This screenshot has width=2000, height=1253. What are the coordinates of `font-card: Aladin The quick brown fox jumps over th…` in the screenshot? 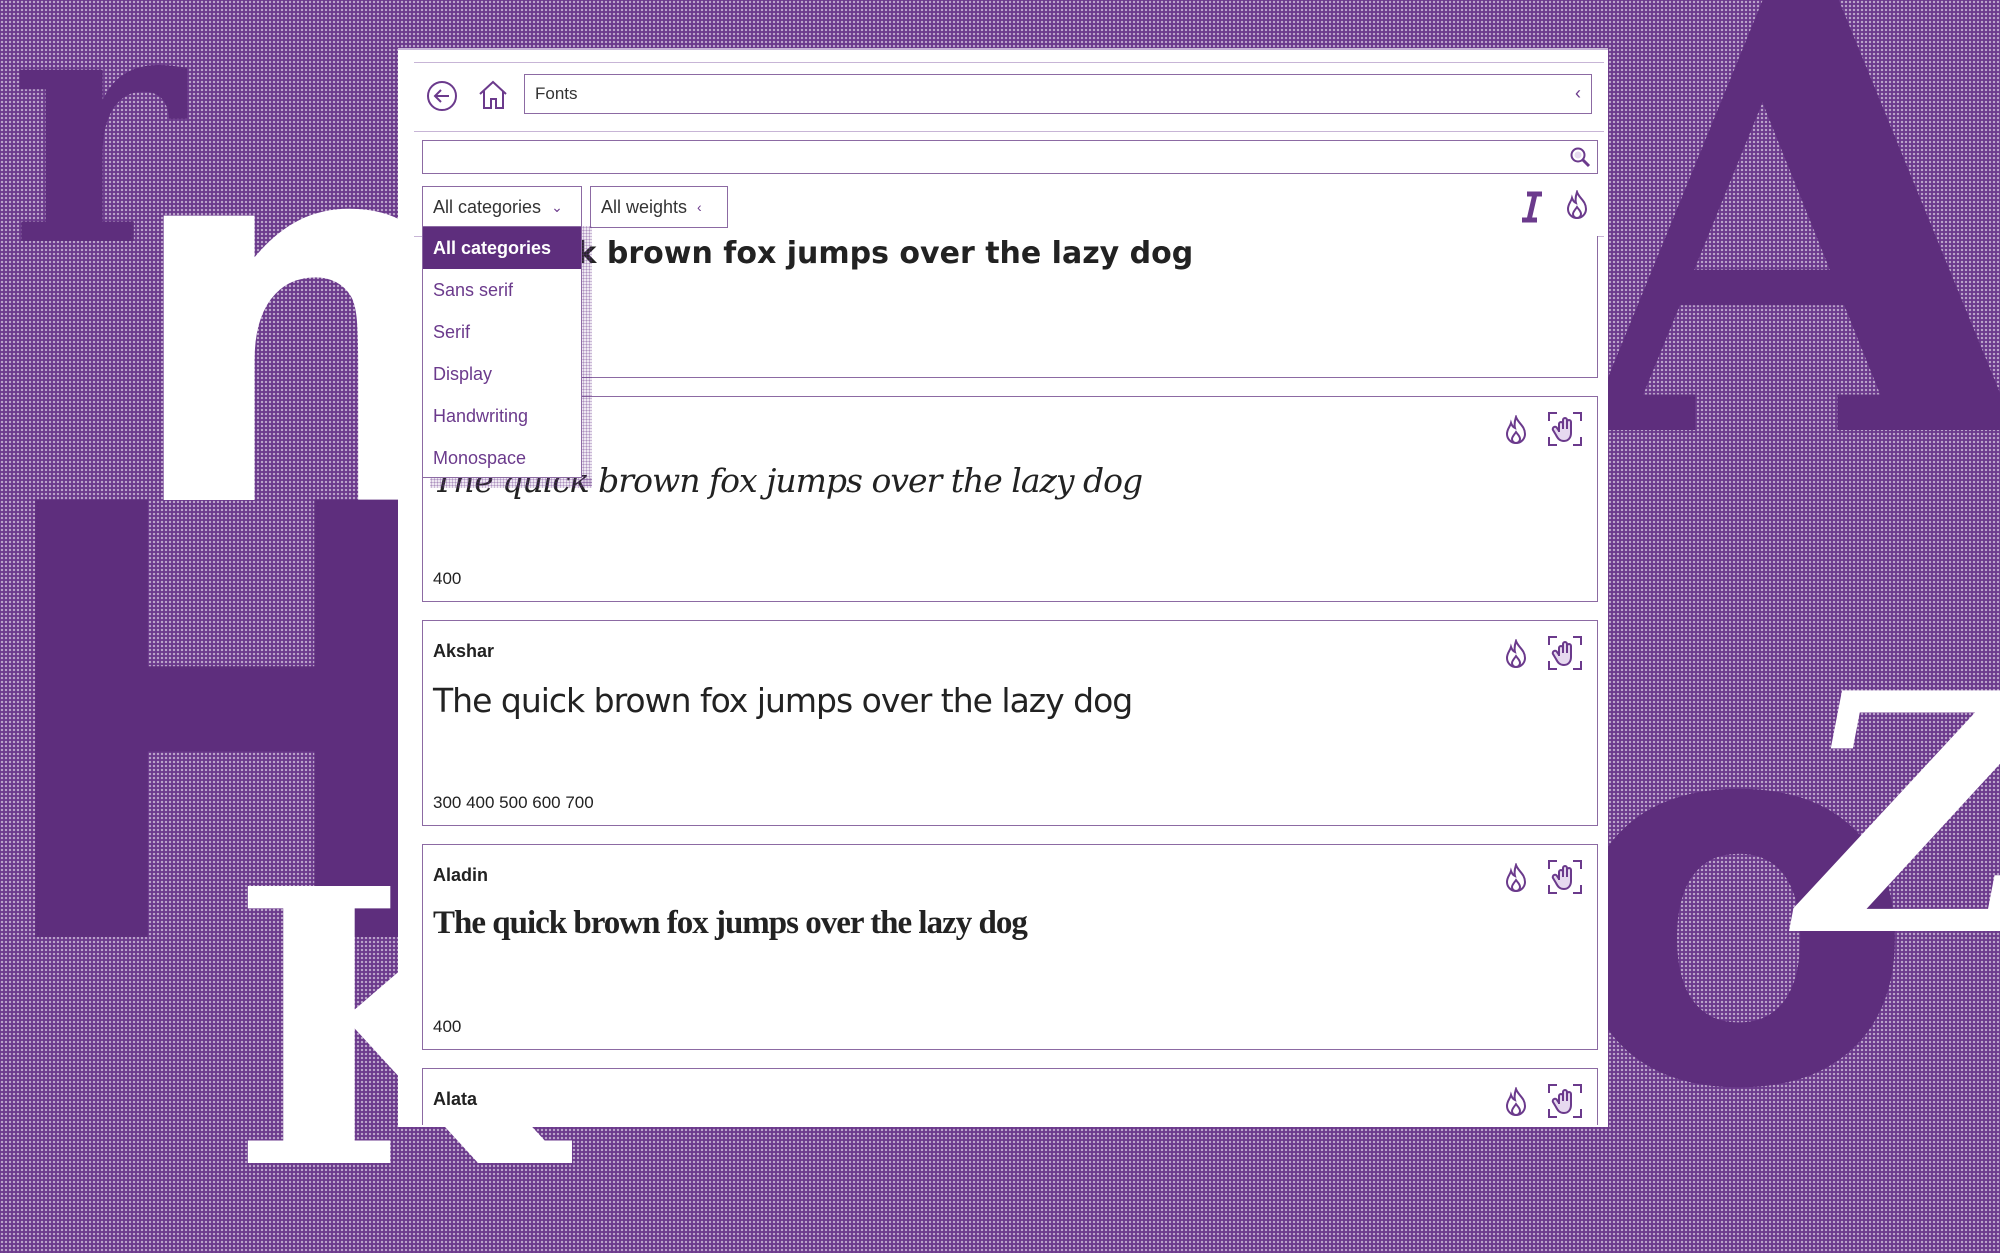 It's located at (1010, 947).